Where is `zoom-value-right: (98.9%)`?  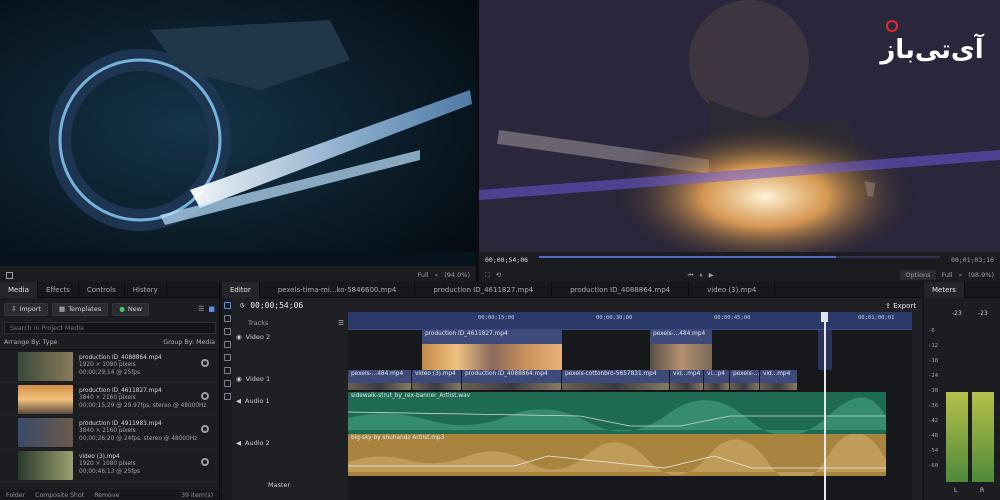
zoom-value-right: (98.9%) is located at coordinates (981, 275).